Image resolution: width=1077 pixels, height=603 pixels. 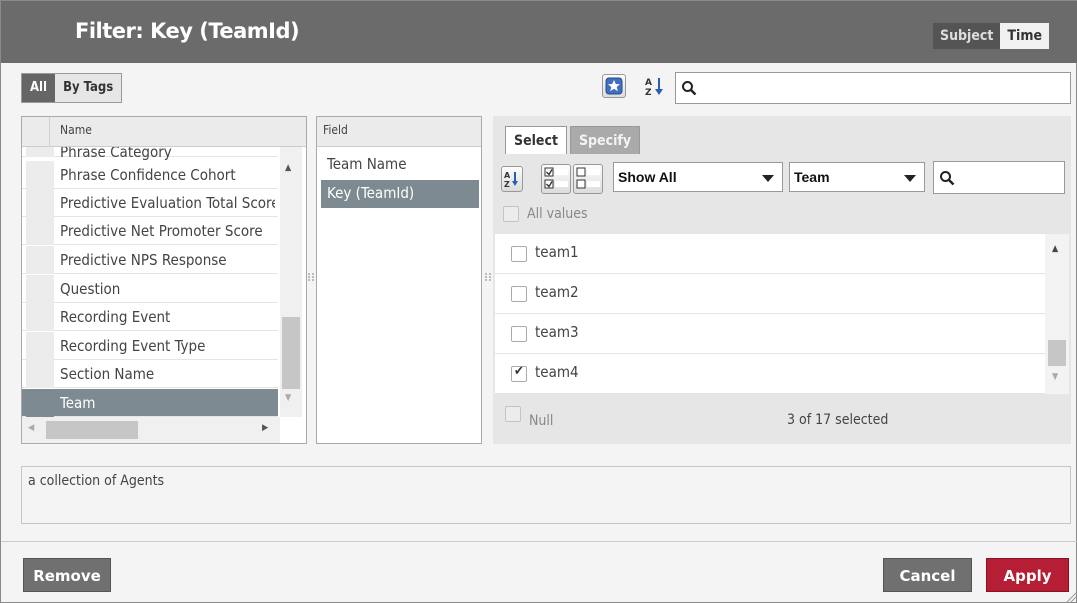 I want to click on list-item-label: team4, so click(x=557, y=372).